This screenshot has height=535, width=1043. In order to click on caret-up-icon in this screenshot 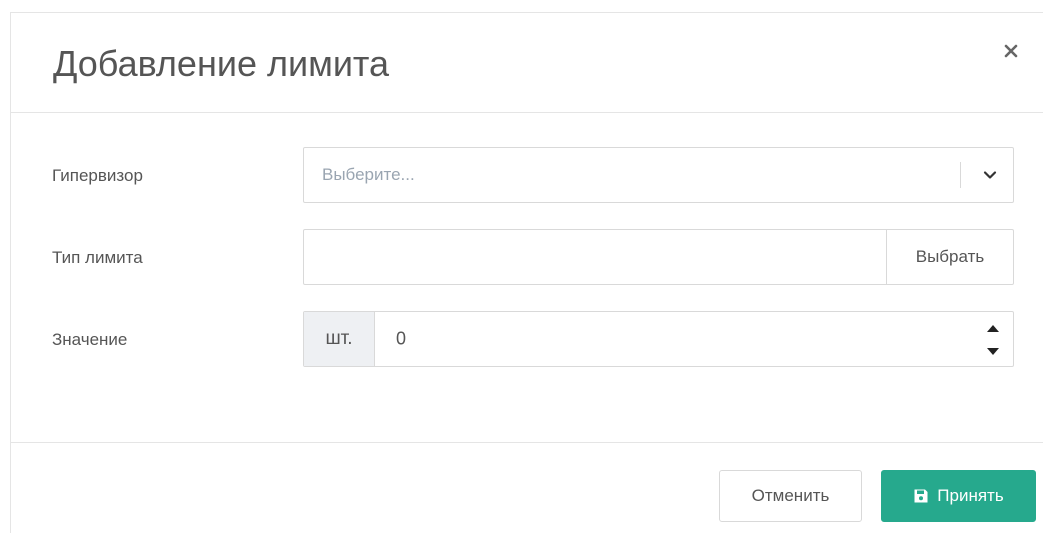, I will do `click(993, 328)`.